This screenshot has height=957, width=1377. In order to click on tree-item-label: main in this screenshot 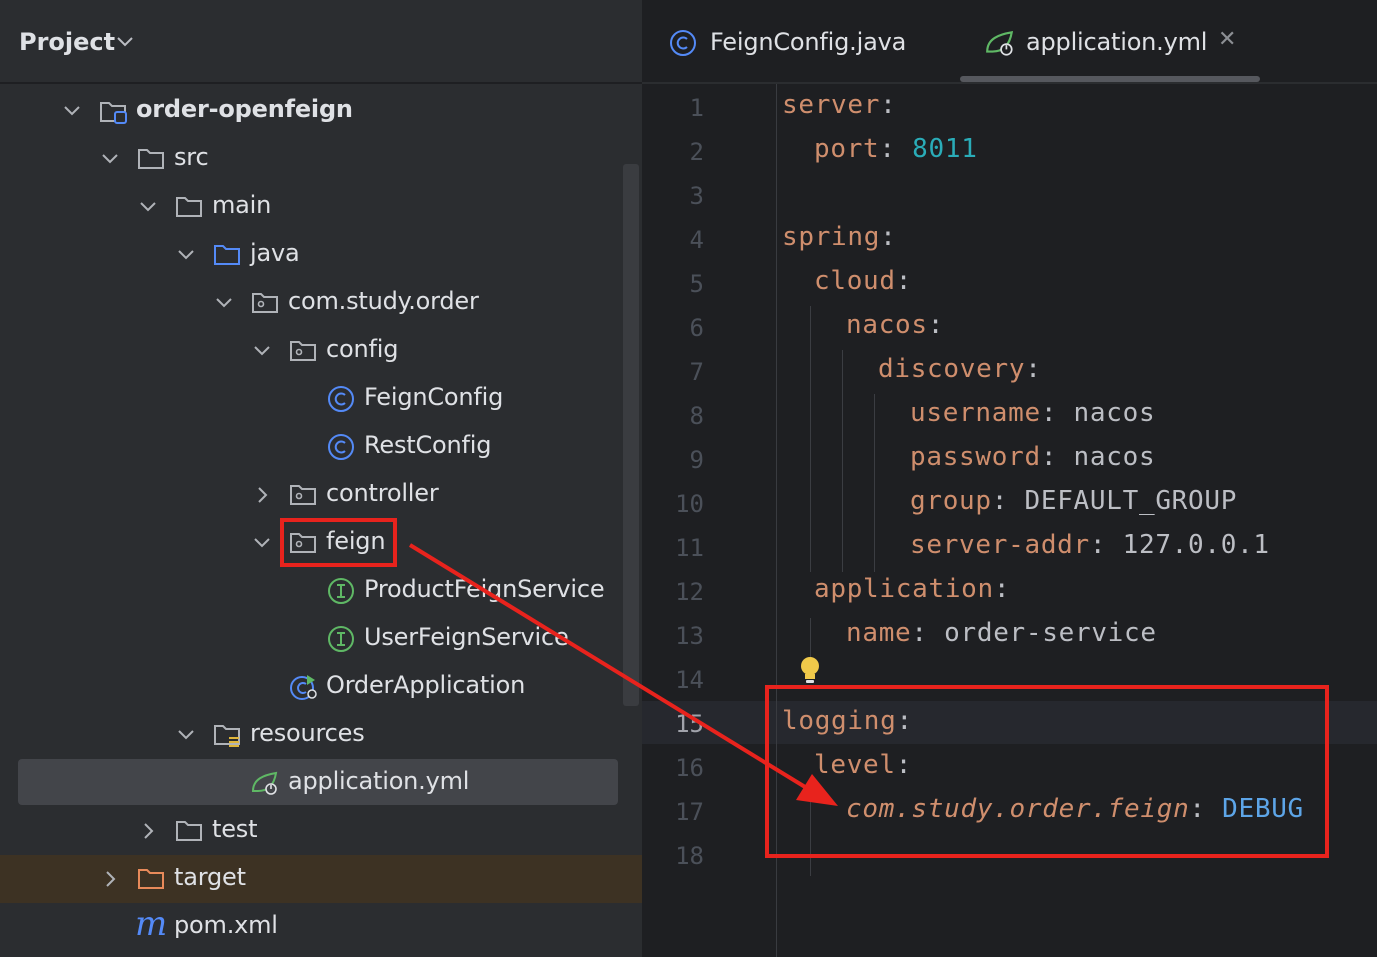, I will do `click(242, 205)`.